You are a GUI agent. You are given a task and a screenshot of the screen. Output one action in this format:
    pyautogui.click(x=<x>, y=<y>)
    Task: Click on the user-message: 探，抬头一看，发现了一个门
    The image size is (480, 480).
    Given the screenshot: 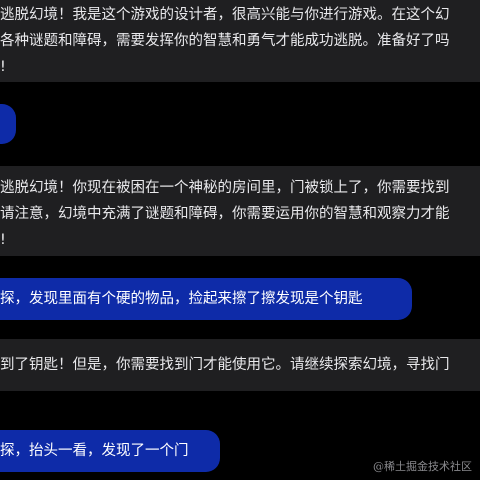 What is the action you would take?
    pyautogui.click(x=110, y=451)
    